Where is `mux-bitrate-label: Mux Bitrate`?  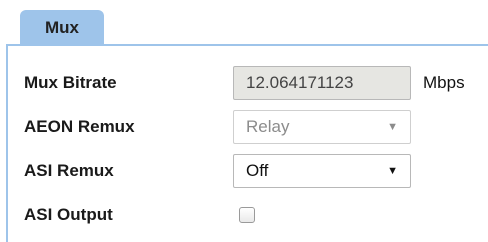 mux-bitrate-label: Mux Bitrate is located at coordinates (70, 82).